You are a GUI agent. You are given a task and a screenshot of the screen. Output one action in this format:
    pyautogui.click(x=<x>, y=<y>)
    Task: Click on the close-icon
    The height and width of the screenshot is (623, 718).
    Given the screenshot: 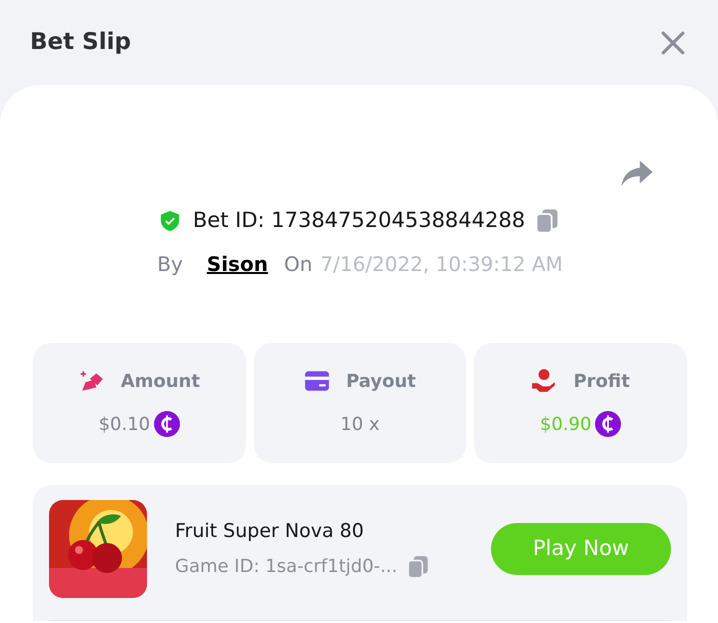 What is the action you would take?
    pyautogui.click(x=673, y=43)
    